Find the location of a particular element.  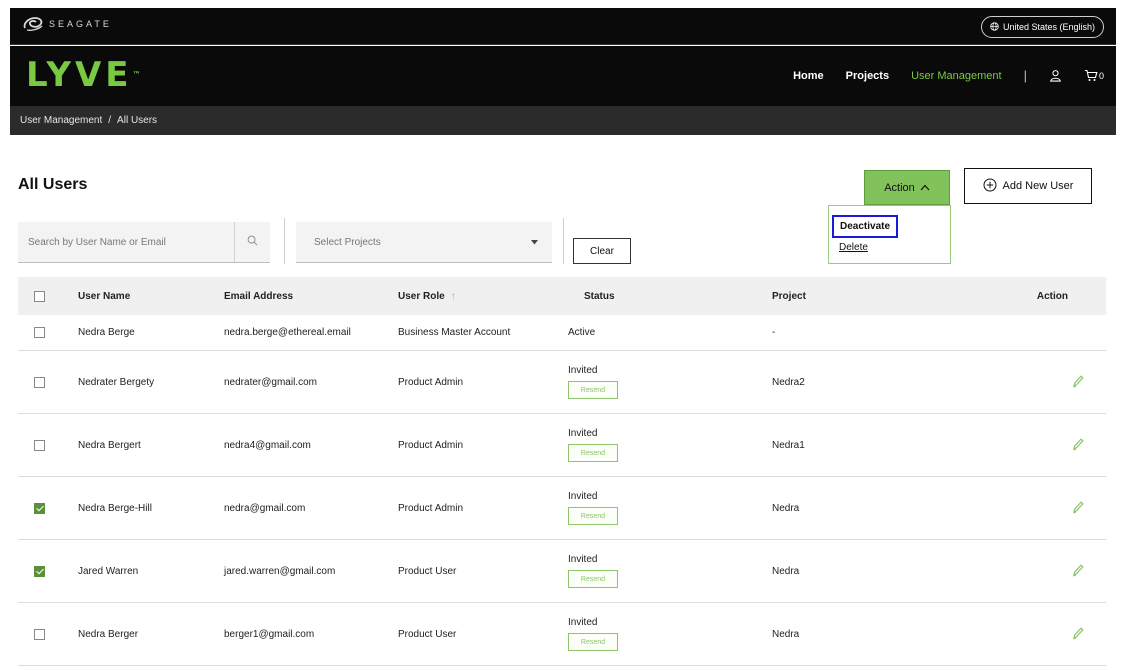

plus-circle-icon is located at coordinates (990, 186).